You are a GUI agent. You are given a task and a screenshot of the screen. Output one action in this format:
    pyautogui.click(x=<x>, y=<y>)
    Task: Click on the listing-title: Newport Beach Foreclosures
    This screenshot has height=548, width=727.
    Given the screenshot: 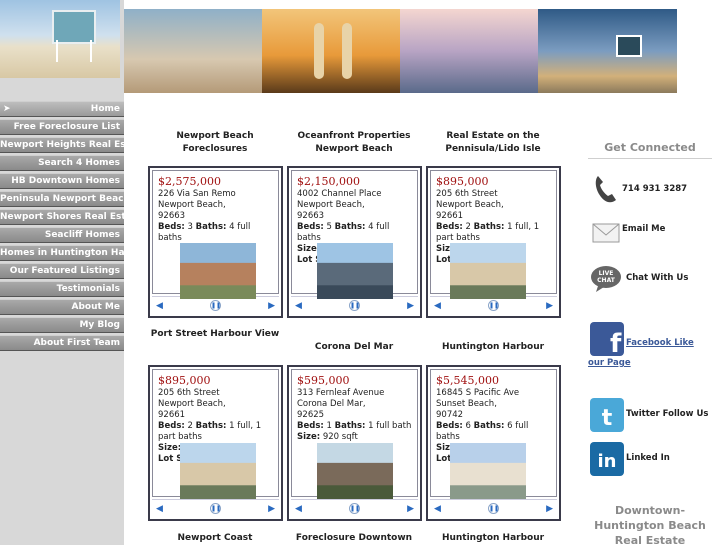 What is the action you would take?
    pyautogui.click(x=215, y=143)
    